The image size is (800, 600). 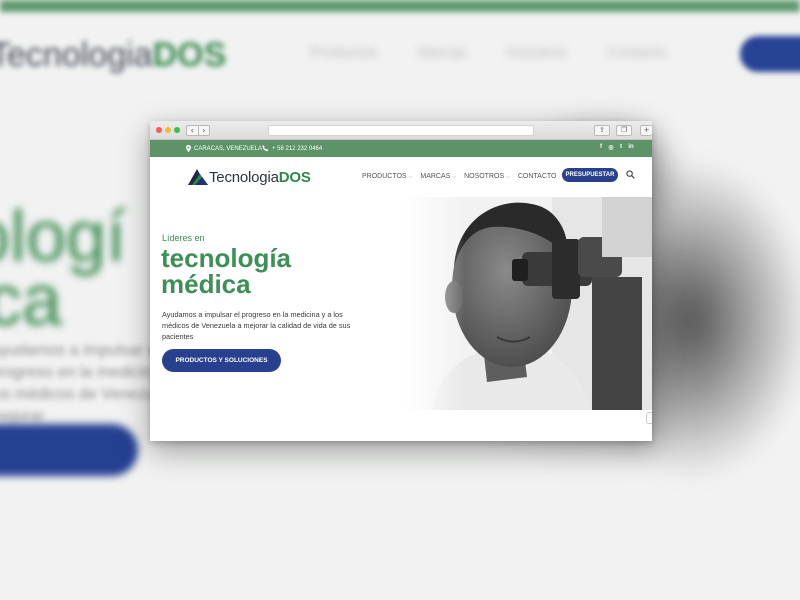 What do you see at coordinates (183, 238) in the screenshot?
I see `hero-kicker: Líderes en` at bounding box center [183, 238].